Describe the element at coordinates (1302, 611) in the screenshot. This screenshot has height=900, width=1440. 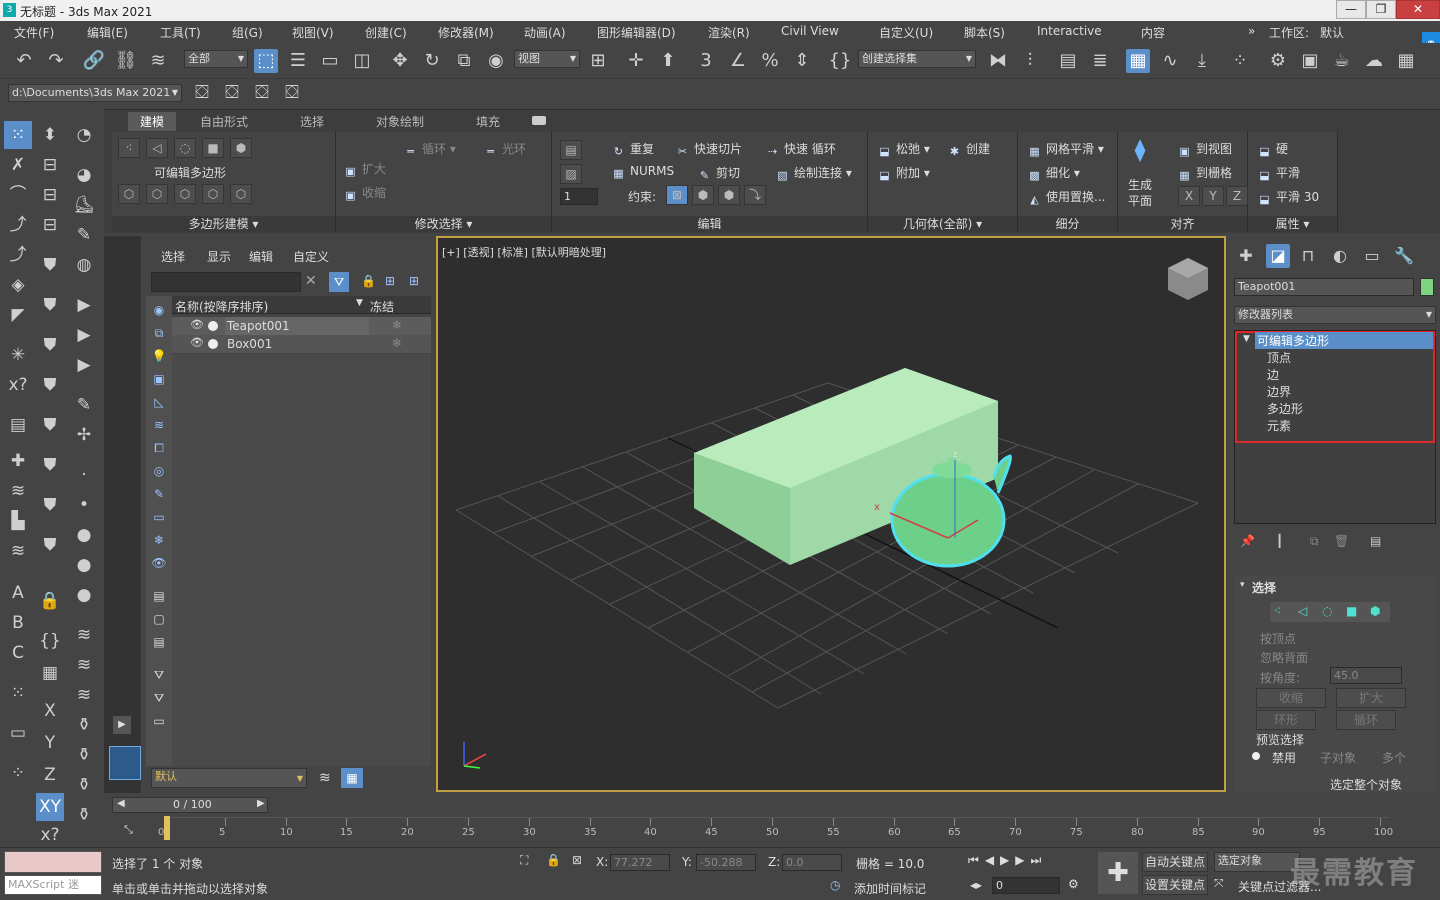
I see `edge-subobj-icon: ◁` at that location.